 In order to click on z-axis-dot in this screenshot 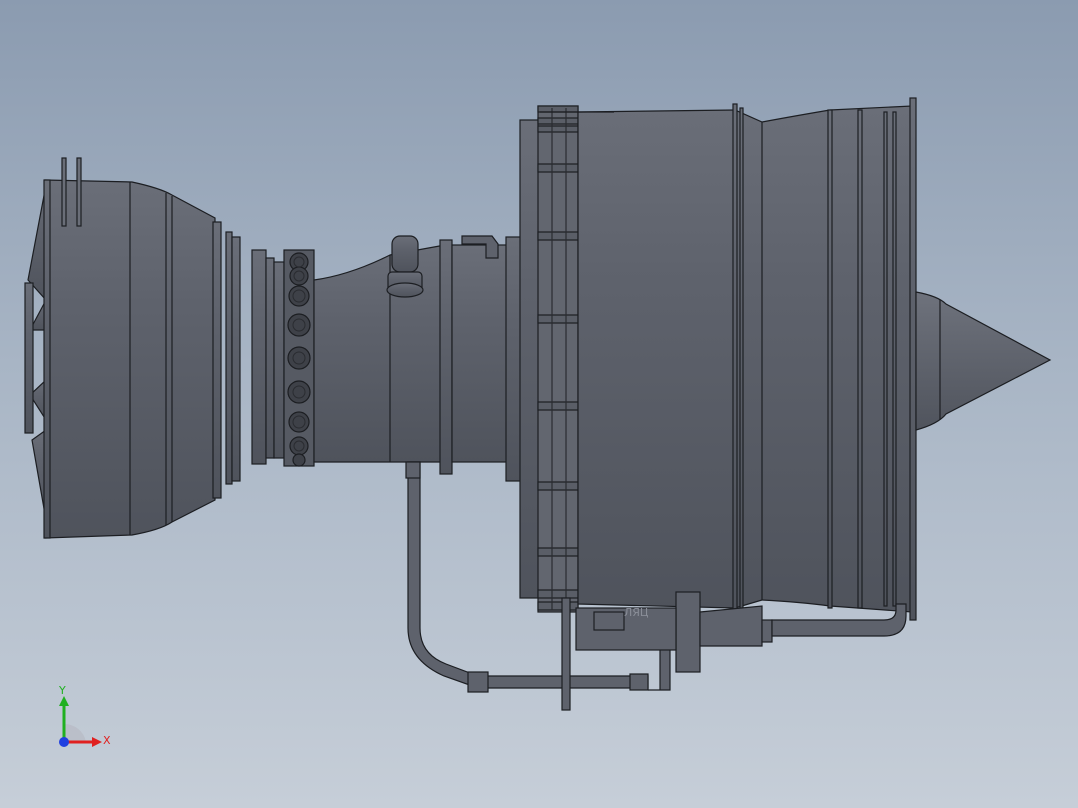, I will do `click(64, 742)`.